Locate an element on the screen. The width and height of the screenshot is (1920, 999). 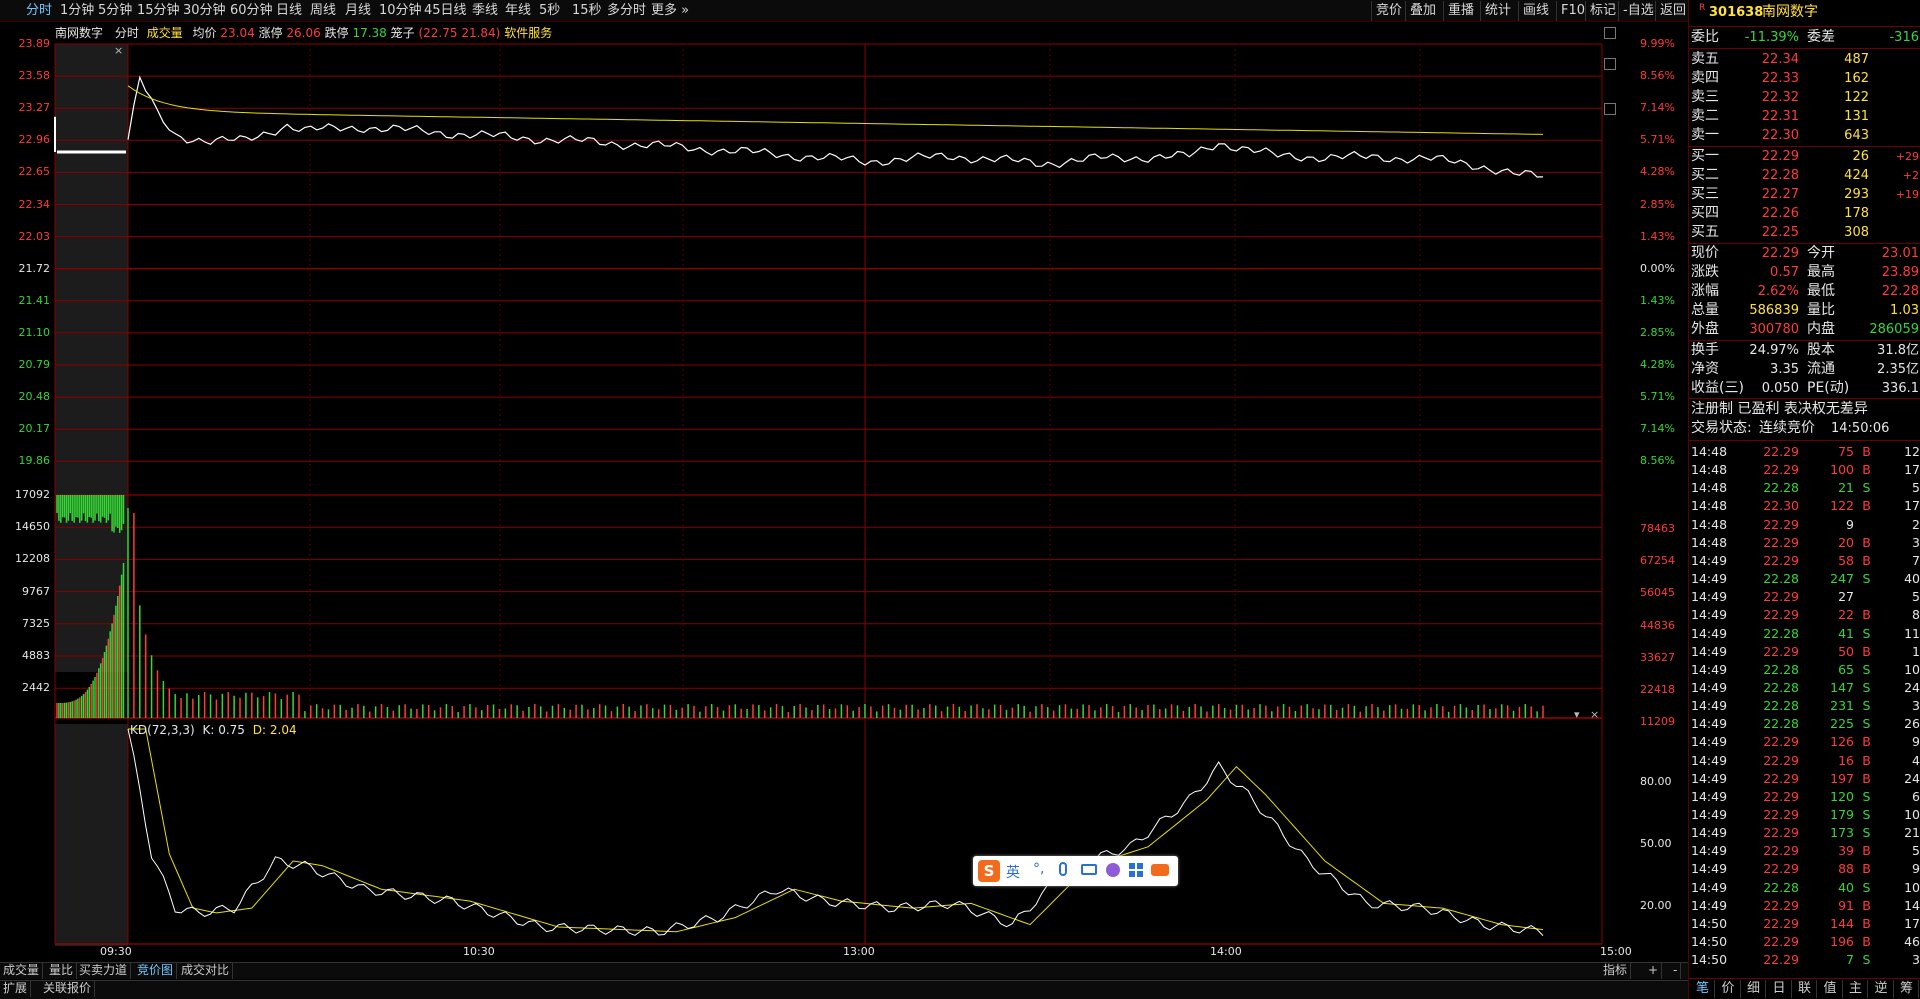
pct-axis-label: 1.43% is located at coordinates (1657, 236).